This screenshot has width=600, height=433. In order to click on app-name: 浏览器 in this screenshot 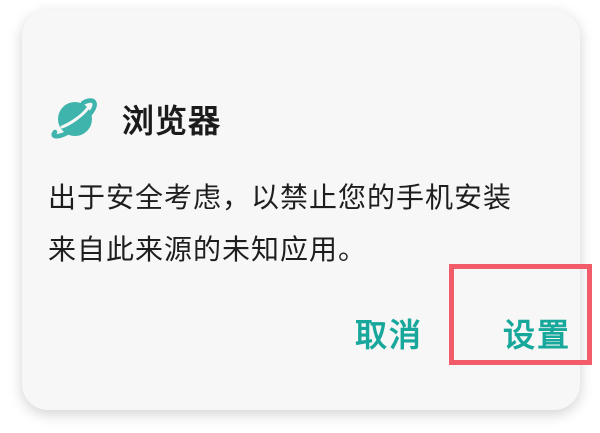, I will do `click(172, 121)`.